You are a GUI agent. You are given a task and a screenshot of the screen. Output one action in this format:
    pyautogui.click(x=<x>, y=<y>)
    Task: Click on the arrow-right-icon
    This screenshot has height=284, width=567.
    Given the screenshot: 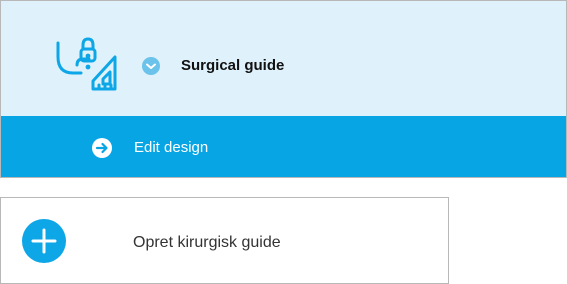 What is the action you would take?
    pyautogui.click(x=102, y=148)
    